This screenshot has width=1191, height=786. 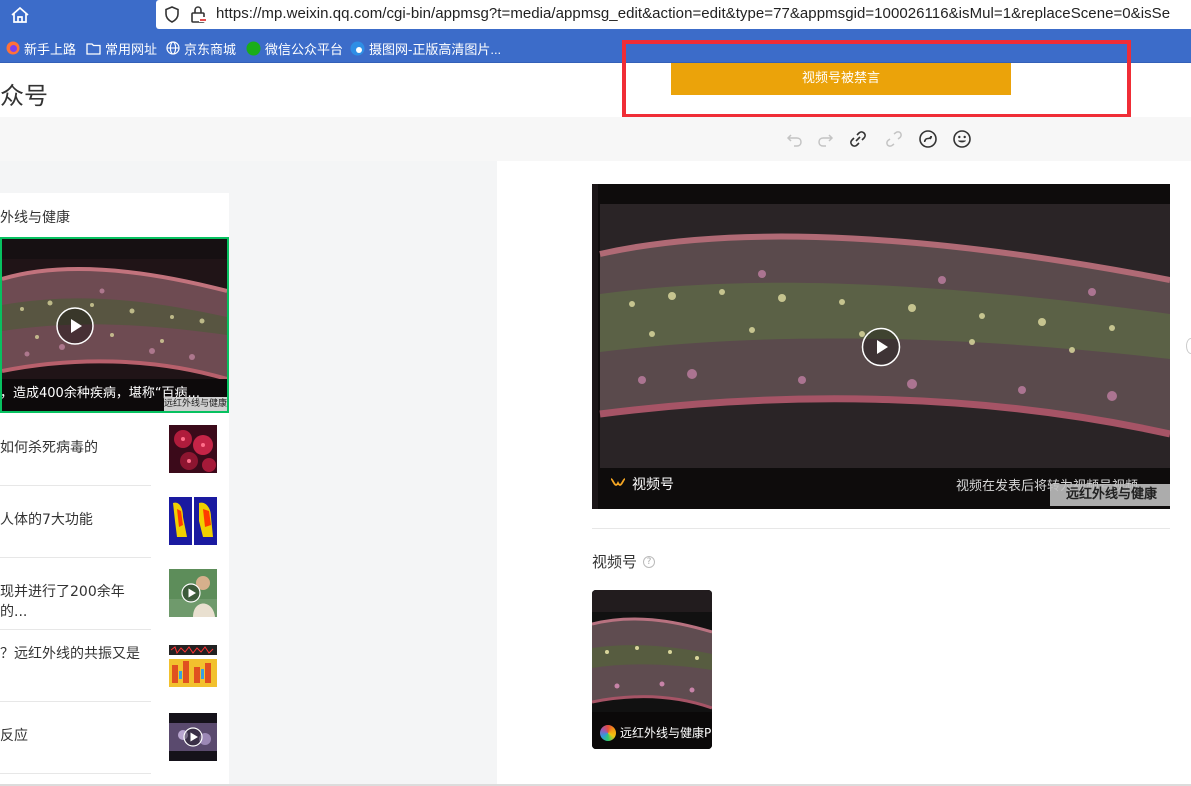 What do you see at coordinates (13, 48) in the screenshot?
I see `firefox-icon` at bounding box center [13, 48].